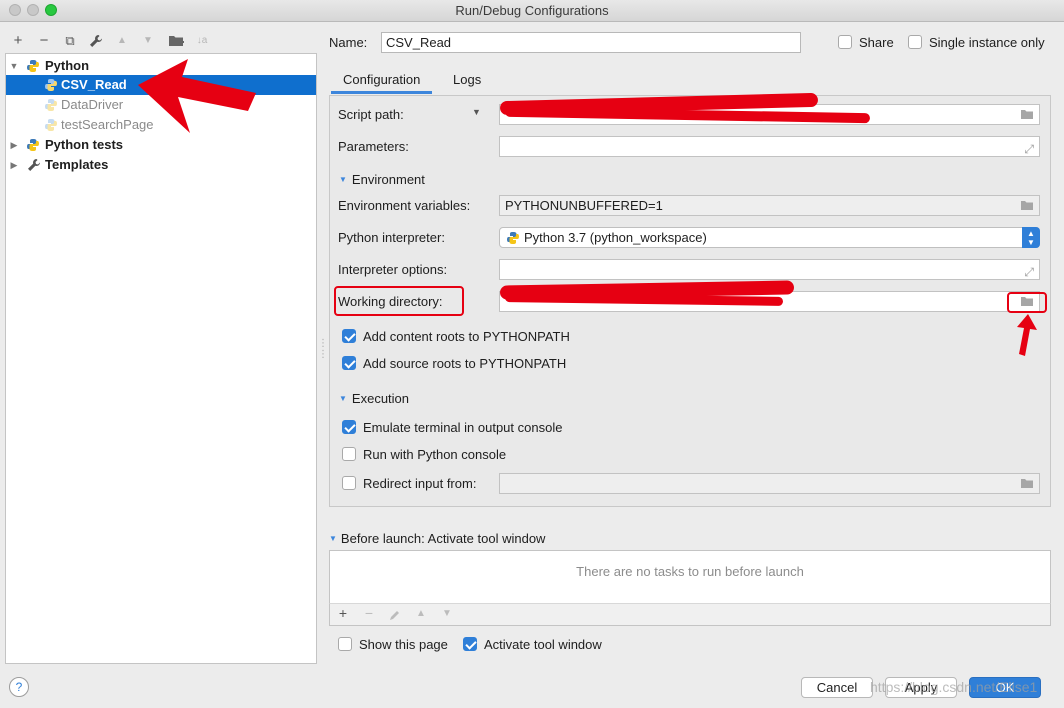  Describe the element at coordinates (447, 613) in the screenshot. I see `move-task-down-icon: ▼` at that location.